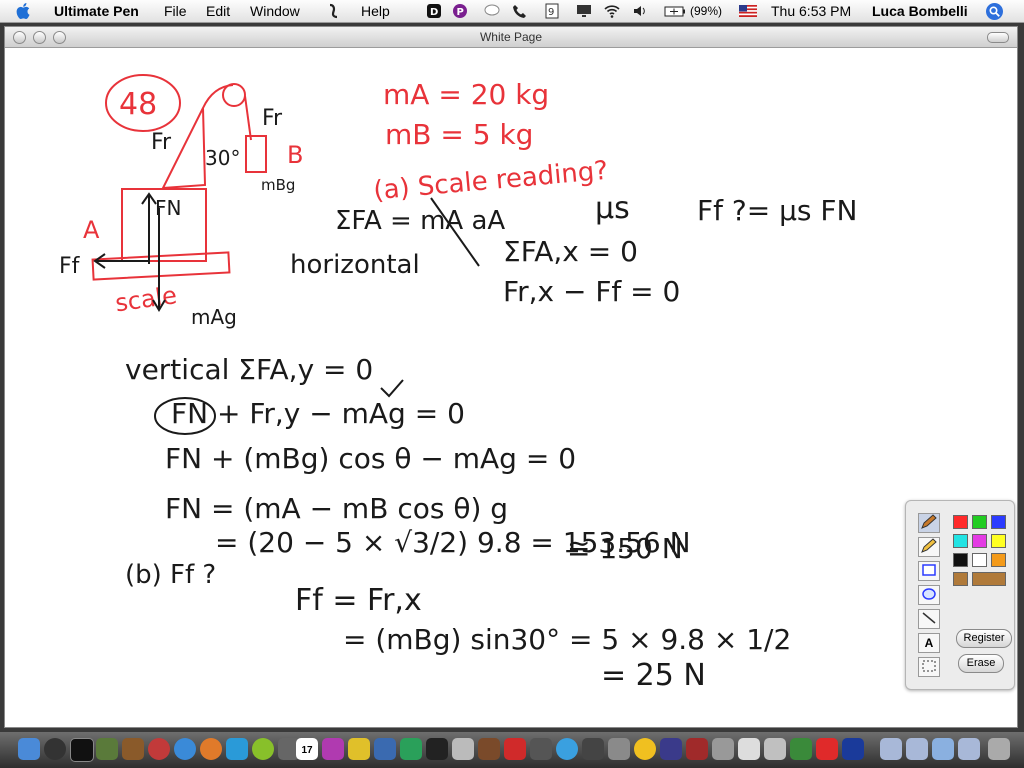 Image resolution: width=1024 pixels, height=768 pixels. I want to click on ical-icon: 17, so click(307, 749).